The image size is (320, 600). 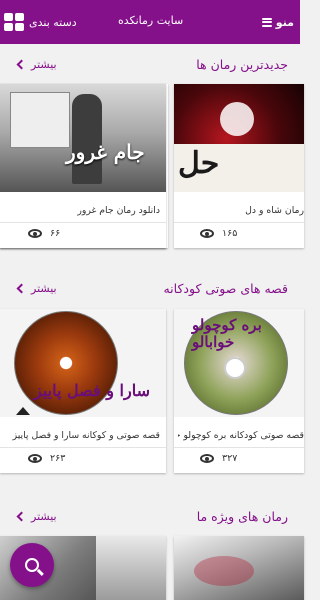 I want to click on section-title: جدیدترین رمان ها, so click(x=242, y=64).